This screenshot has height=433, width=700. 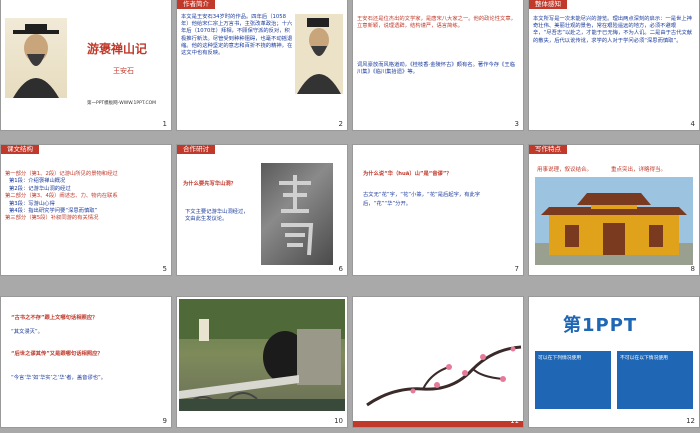 I want to click on answer-text: 下文主要记游华山洞经过，文由此生发议论。, so click(x=217, y=216).